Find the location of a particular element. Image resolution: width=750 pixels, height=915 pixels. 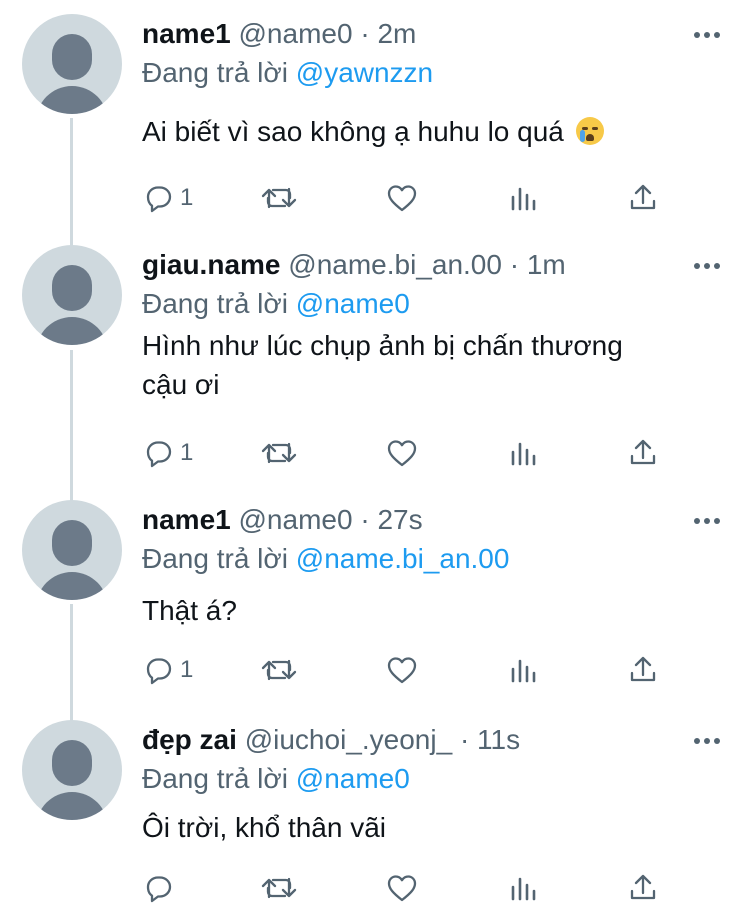

mention-link: @name.bi_an.00 is located at coordinates (403, 558).